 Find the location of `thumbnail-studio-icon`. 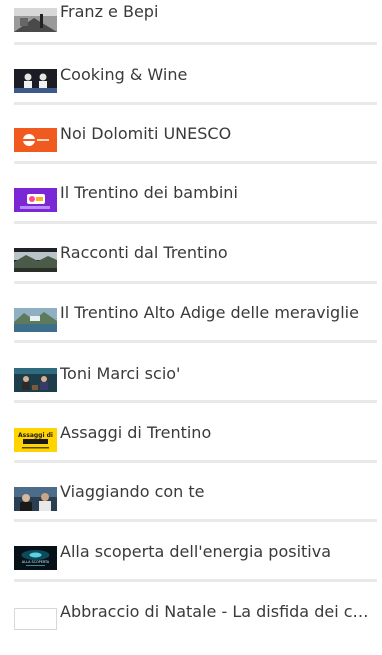

thumbnail-studio-icon is located at coordinates (35, 380).